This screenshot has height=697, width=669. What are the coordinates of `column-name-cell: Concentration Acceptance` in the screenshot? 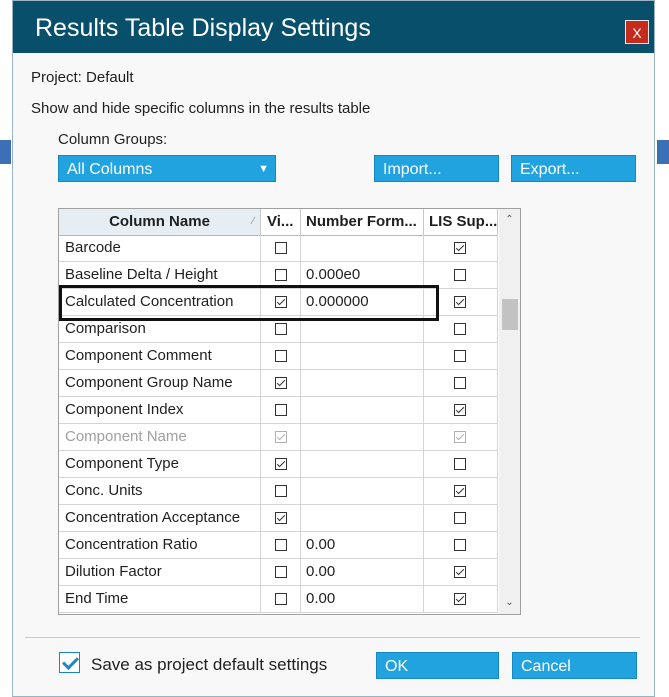 It's located at (160, 518).